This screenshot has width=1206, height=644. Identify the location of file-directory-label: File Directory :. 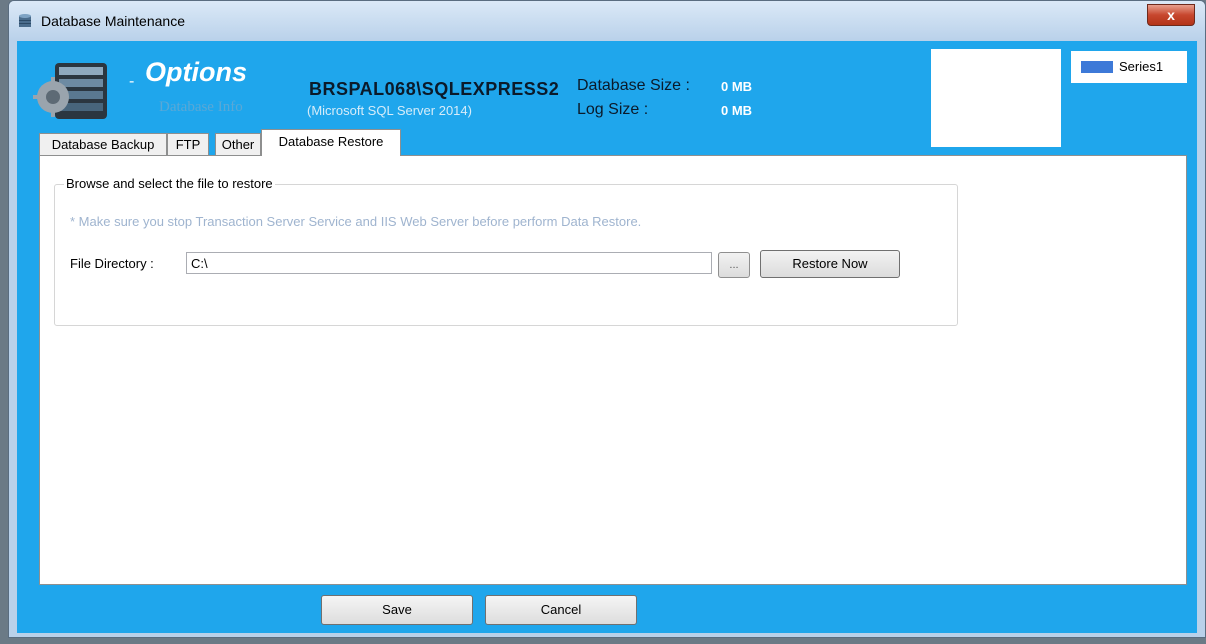
(112, 263).